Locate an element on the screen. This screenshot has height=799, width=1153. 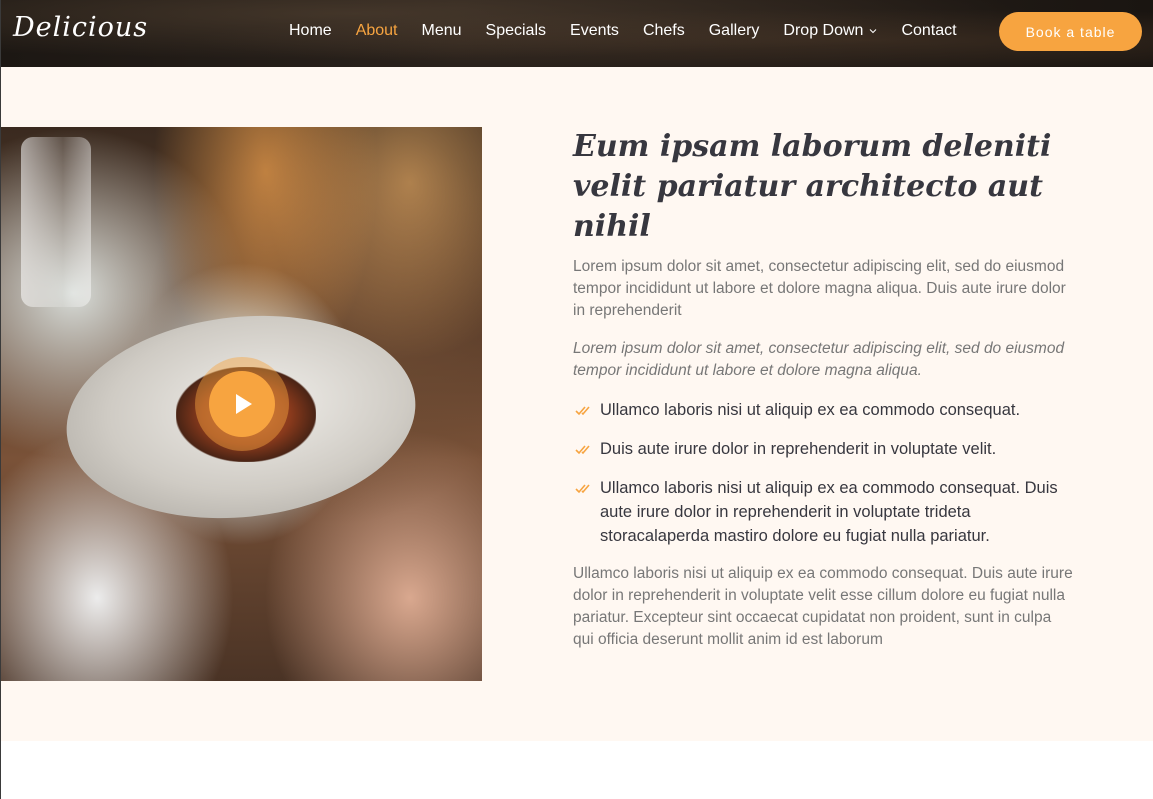
nav-item-dropdown: Drop Down is located at coordinates (830, 31).